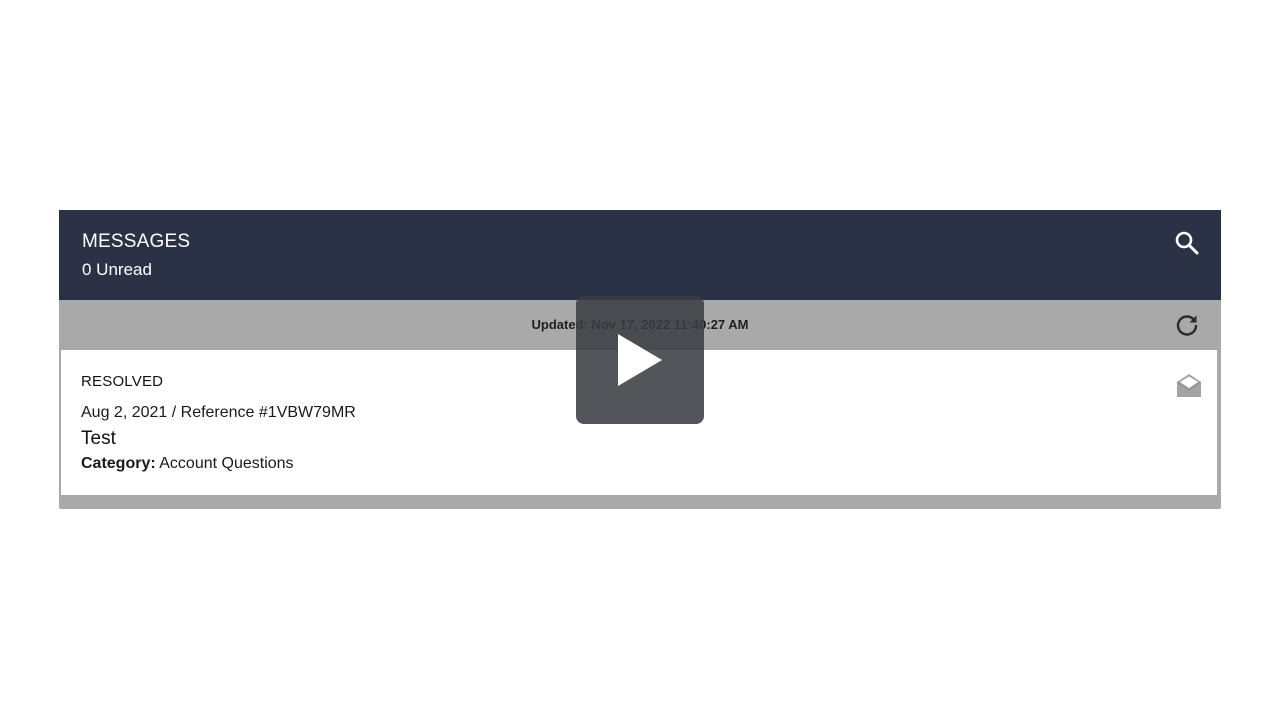  Describe the element at coordinates (136, 241) in the screenshot. I see `page-title: MESSAGES` at that location.